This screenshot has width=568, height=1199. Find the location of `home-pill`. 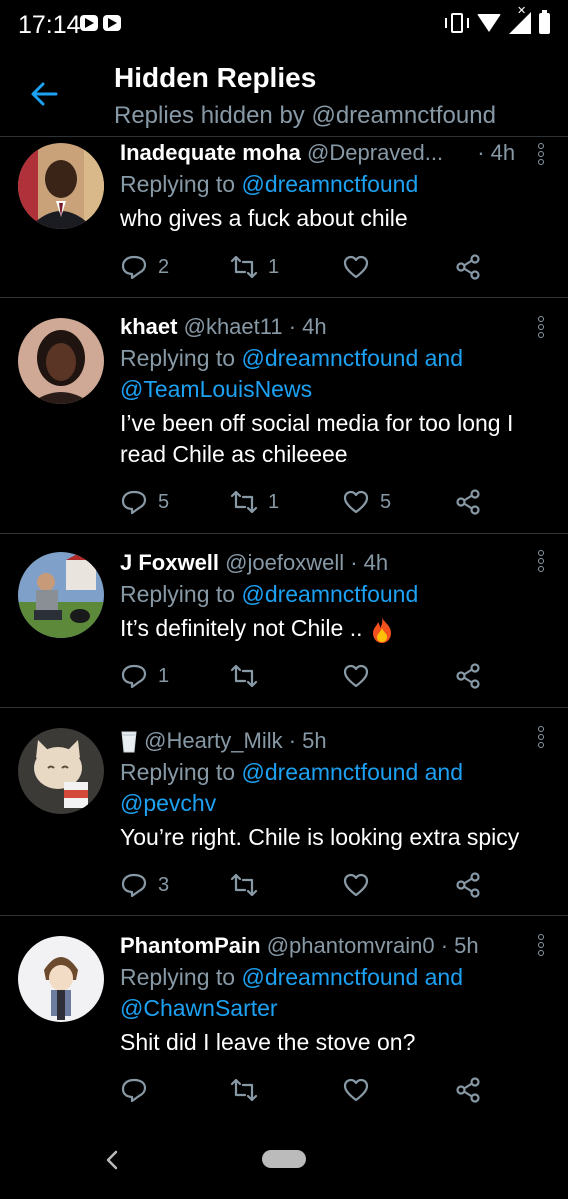

home-pill is located at coordinates (284, 1159).